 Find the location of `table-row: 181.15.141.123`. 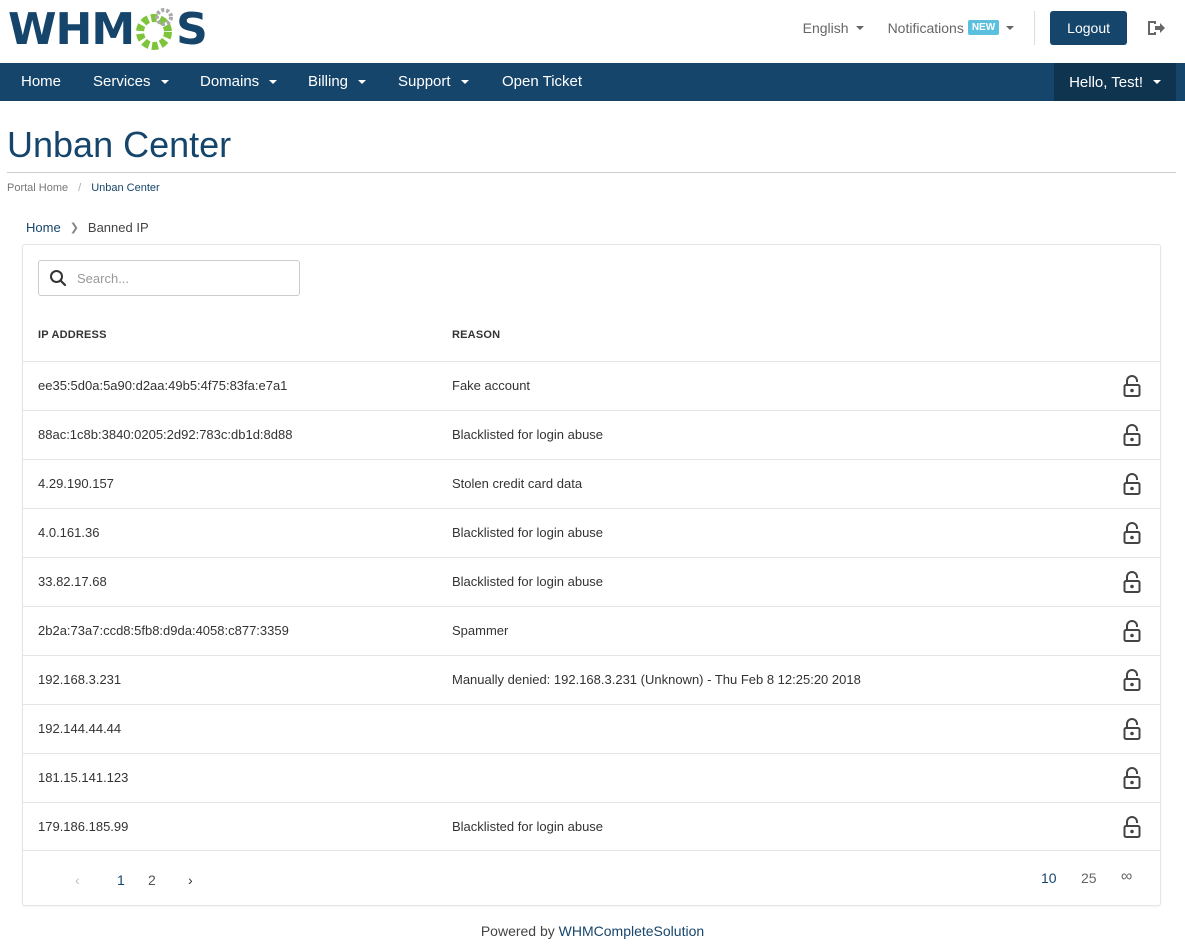

table-row: 181.15.141.123 is located at coordinates (591, 777).